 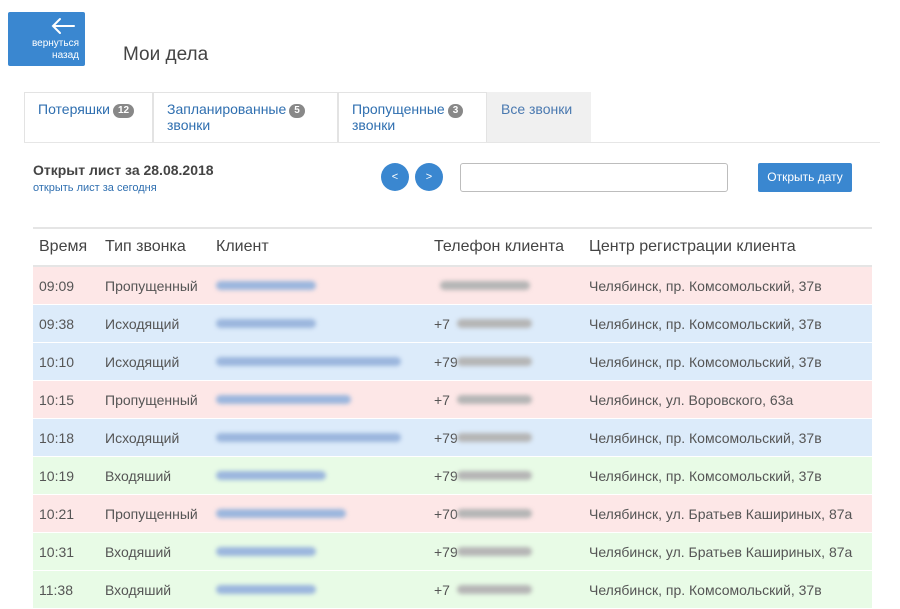 What do you see at coordinates (537, 109) in the screenshot?
I see `tab-label: Все звонки` at bounding box center [537, 109].